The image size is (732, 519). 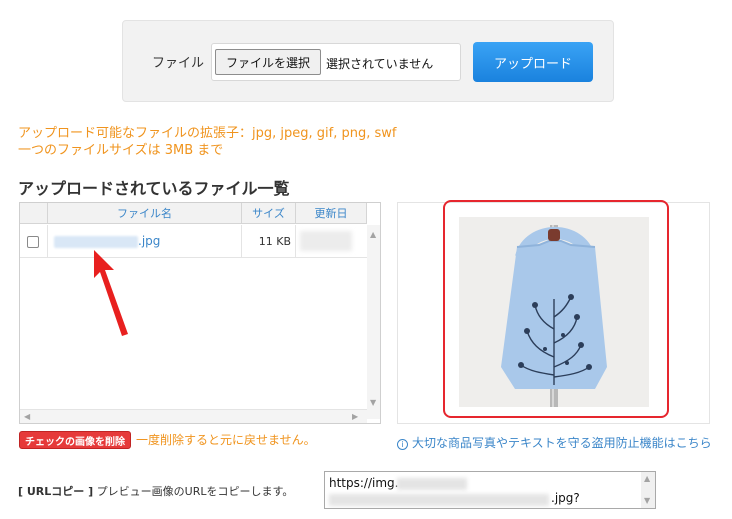 What do you see at coordinates (111, 293) in the screenshot?
I see `red-arrow-icon` at bounding box center [111, 293].